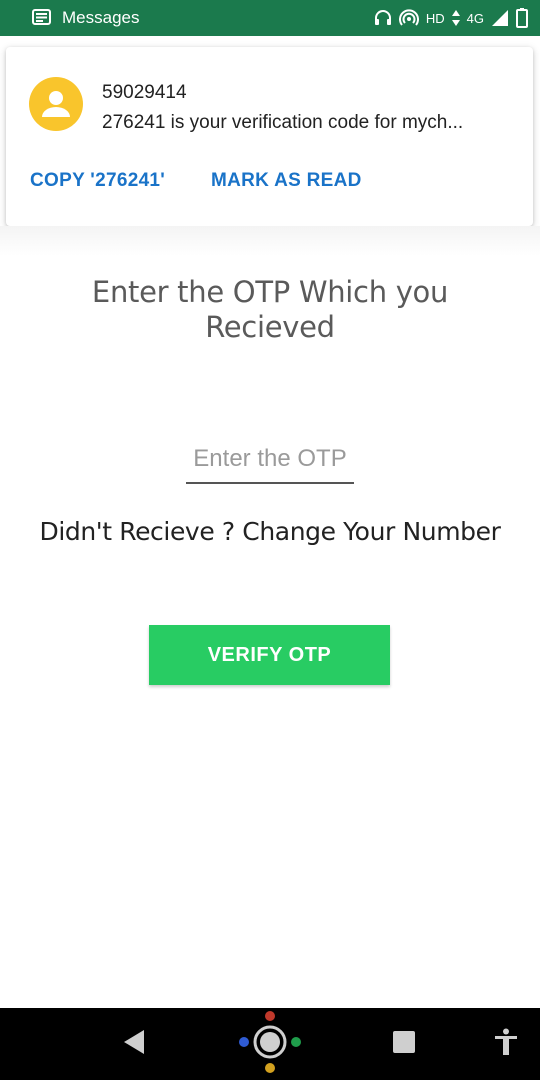 The height and width of the screenshot is (1080, 540). I want to click on hd-label: HD, so click(435, 18).